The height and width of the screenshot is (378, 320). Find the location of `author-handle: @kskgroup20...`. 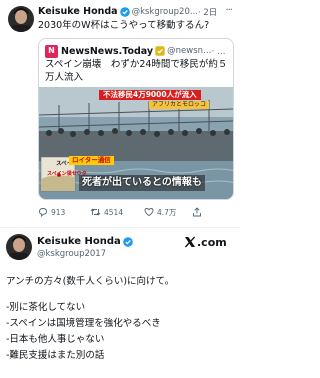

author-handle: @kskgroup20... is located at coordinates (165, 12).